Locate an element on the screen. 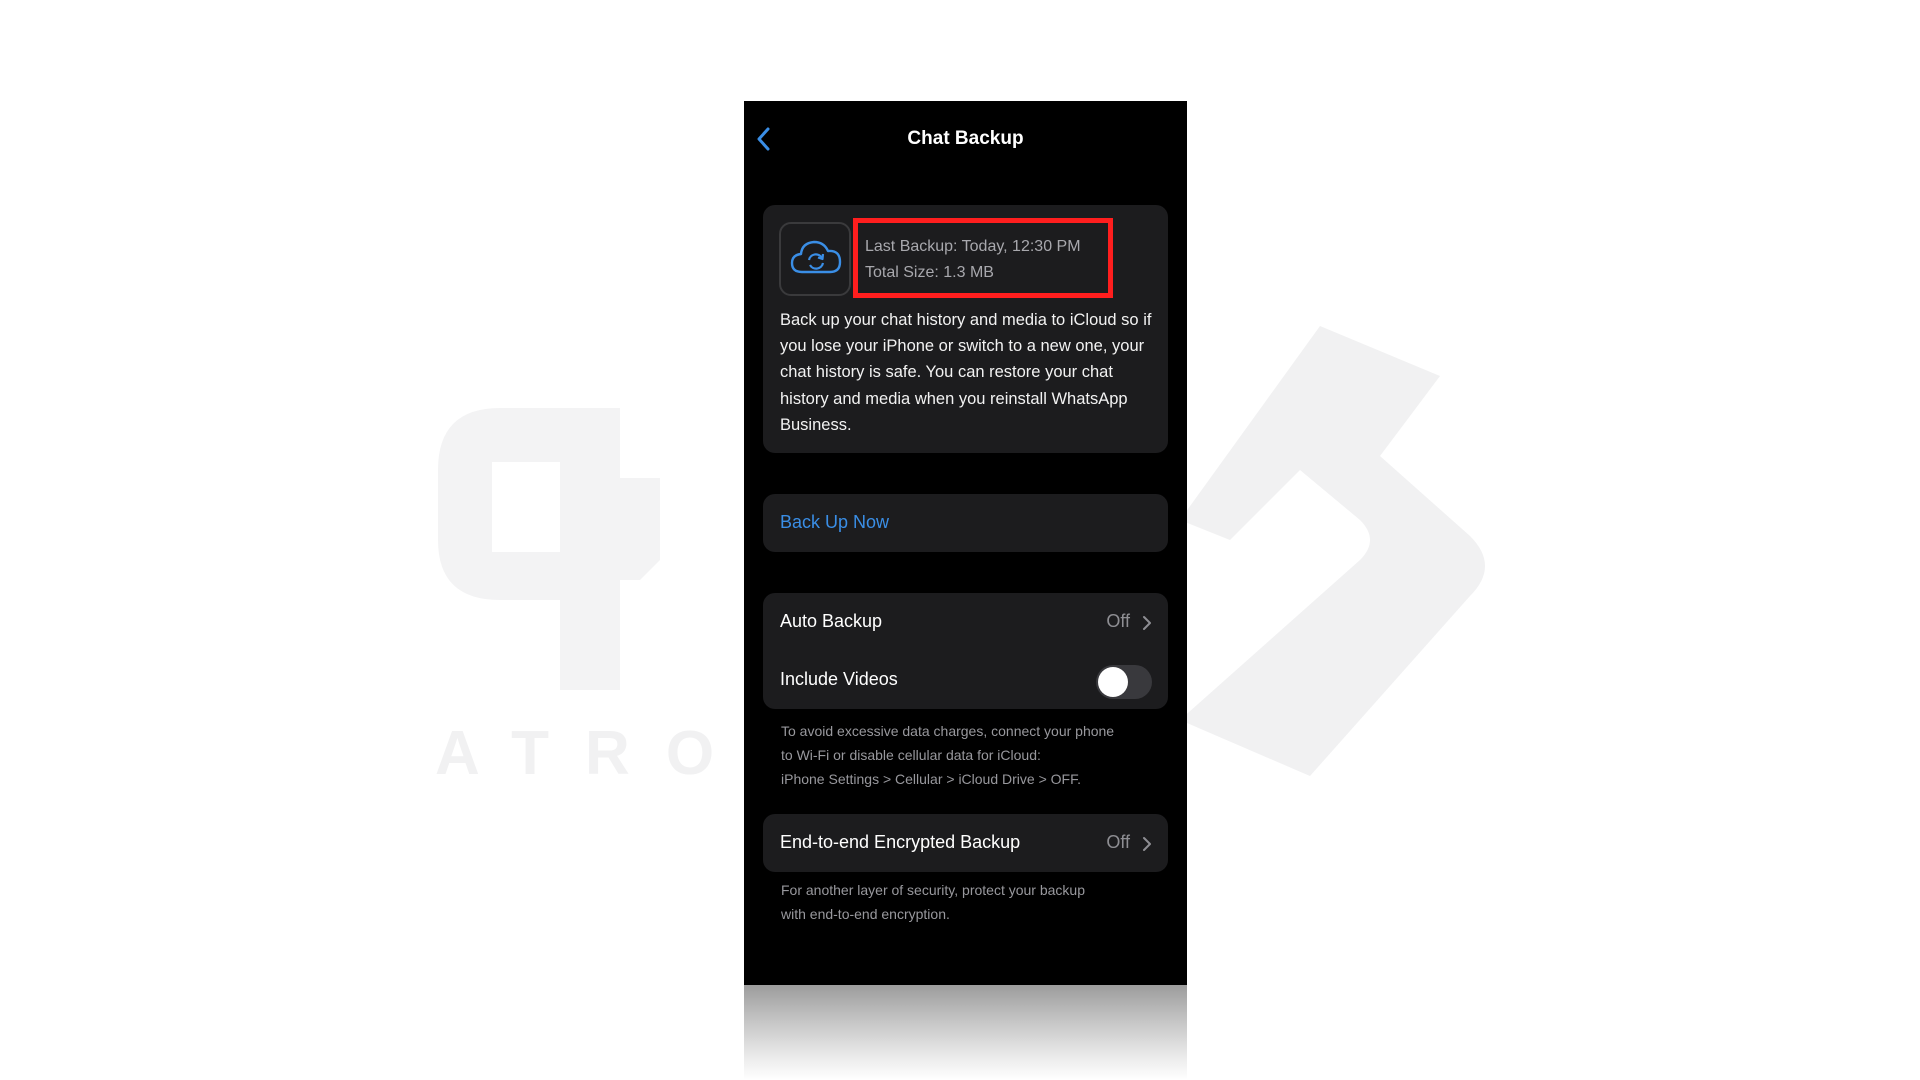 The height and width of the screenshot is (1080, 1920). e2e-encrypted-backup-row: End-to-end Encrypted Backup Off is located at coordinates (965, 843).